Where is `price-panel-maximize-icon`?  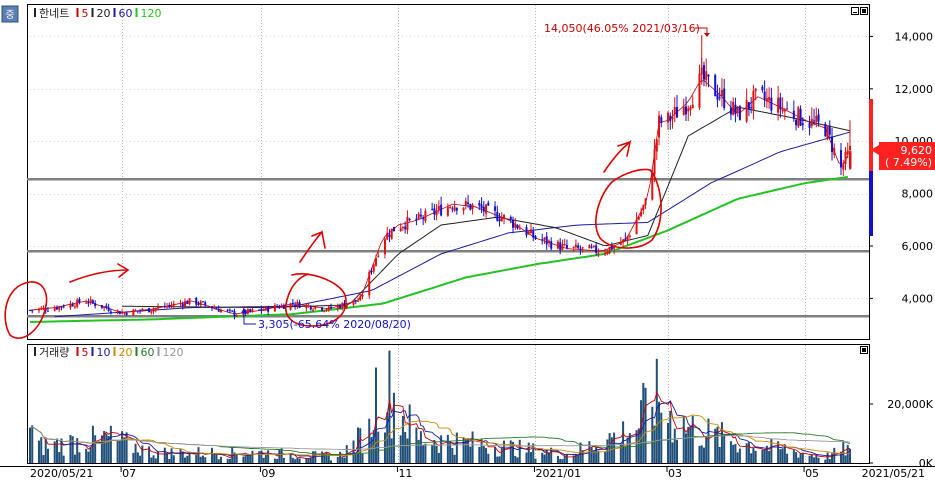
price-panel-maximize-icon is located at coordinates (864, 11).